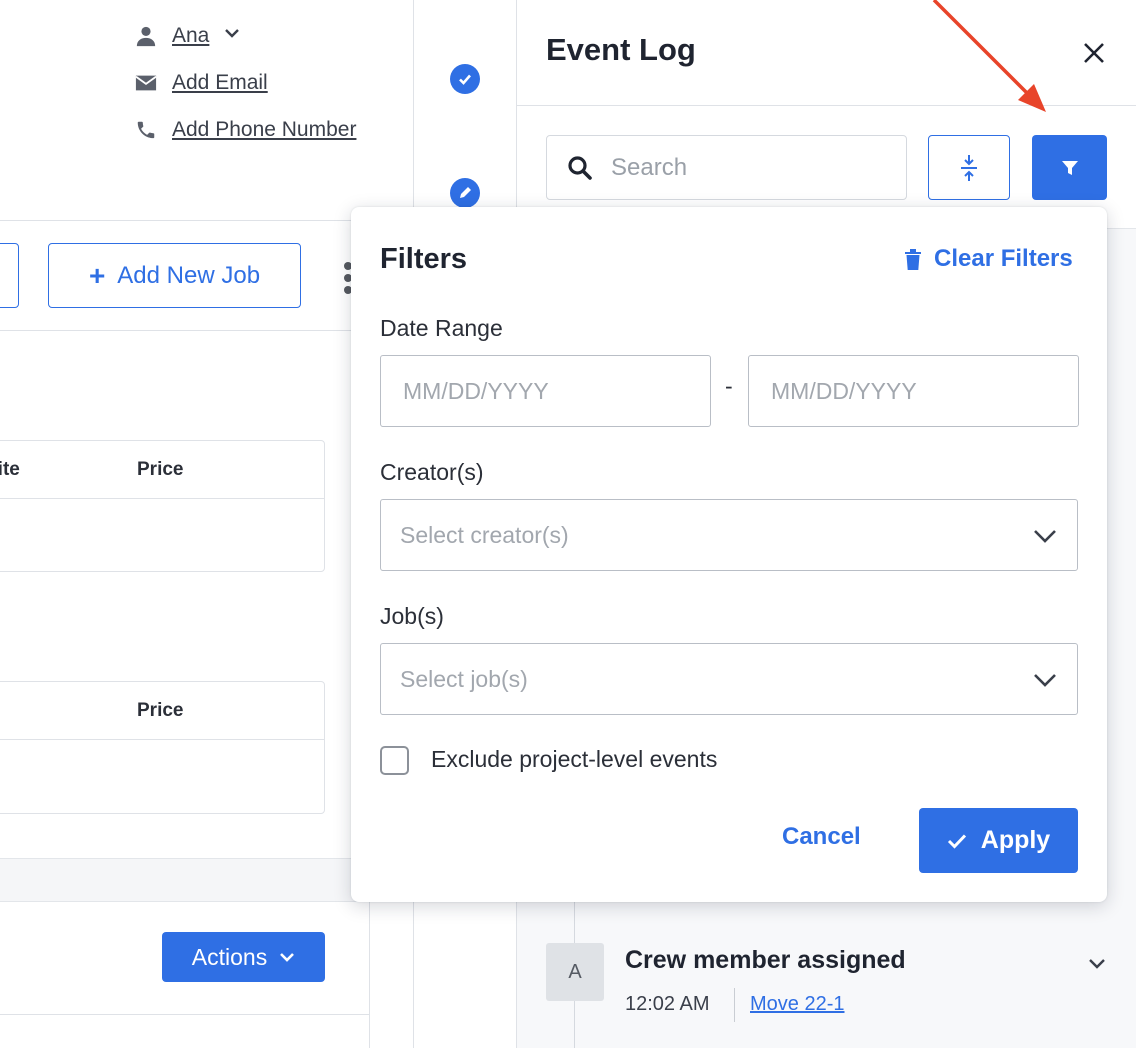  I want to click on table-header: Price, so click(162, 711).